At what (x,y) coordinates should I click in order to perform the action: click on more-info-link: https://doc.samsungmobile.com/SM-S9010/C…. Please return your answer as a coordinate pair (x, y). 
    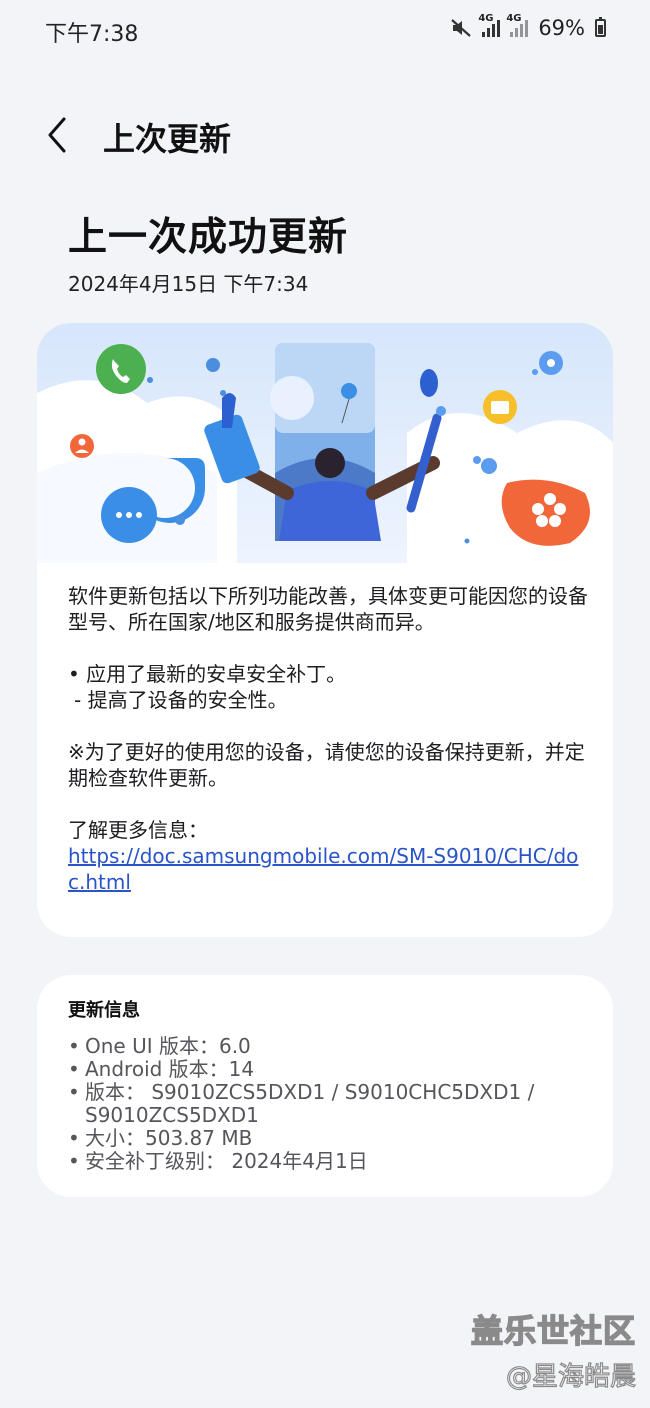
    Looking at the image, I should click on (328, 869).